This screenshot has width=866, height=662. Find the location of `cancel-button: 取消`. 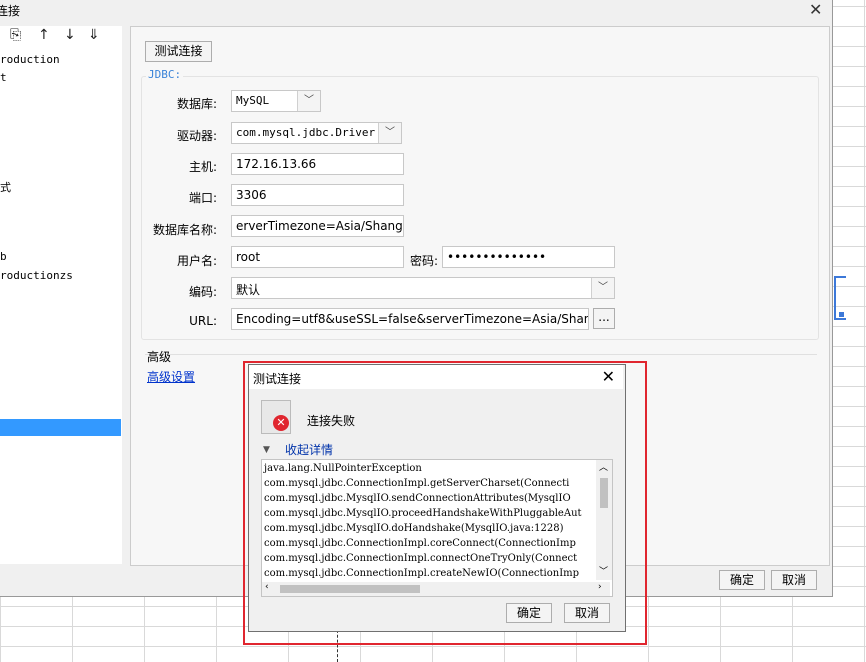

cancel-button: 取消 is located at coordinates (794, 580).